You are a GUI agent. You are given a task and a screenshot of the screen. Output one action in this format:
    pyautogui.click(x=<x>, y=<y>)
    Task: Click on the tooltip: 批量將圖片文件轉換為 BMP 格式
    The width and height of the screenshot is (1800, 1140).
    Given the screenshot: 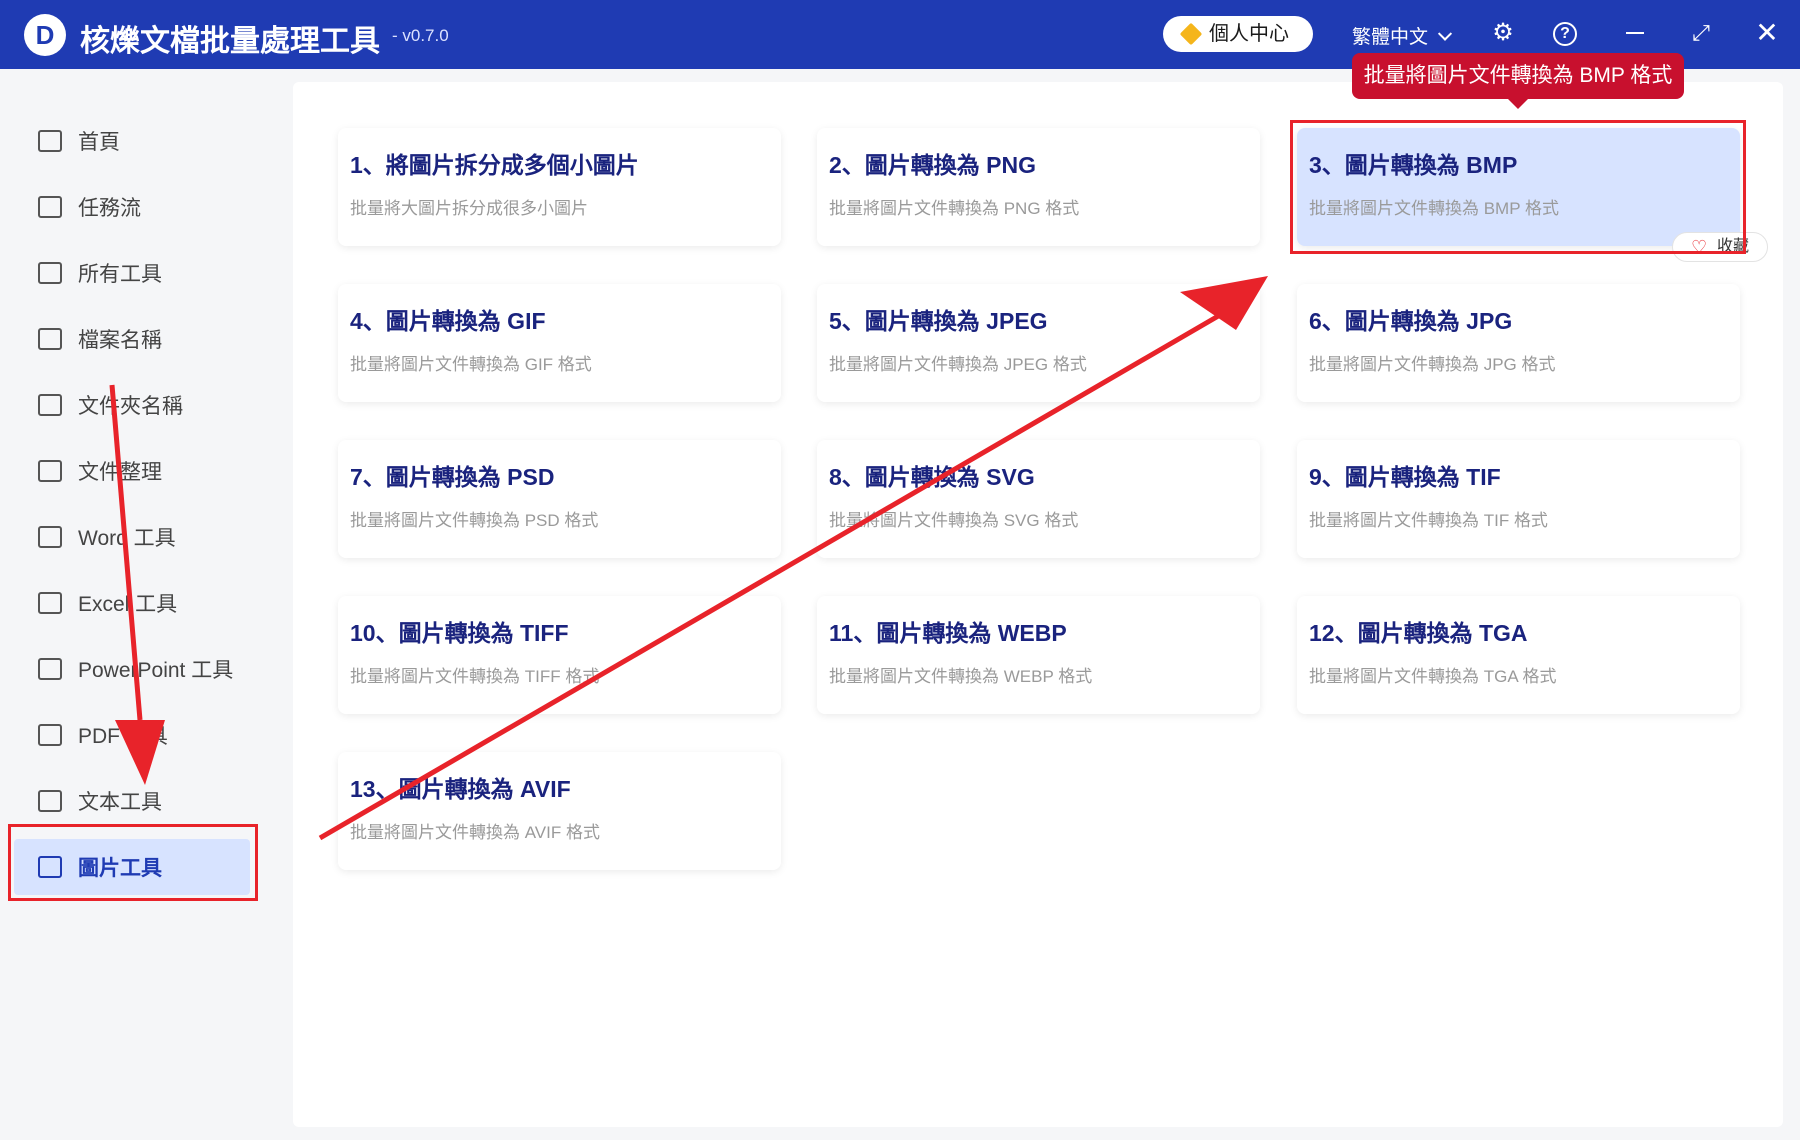 What is the action you would take?
    pyautogui.click(x=1518, y=81)
    